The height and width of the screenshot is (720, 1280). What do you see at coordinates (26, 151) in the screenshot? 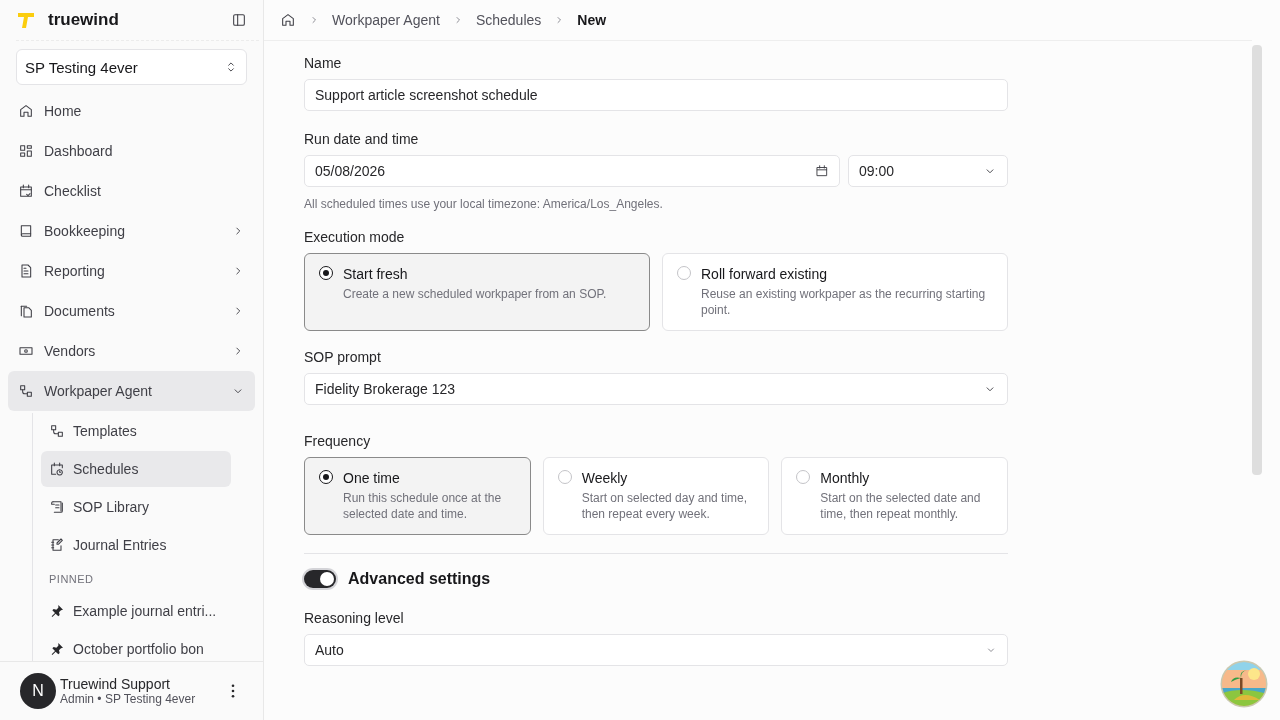
I see `grid-icon` at bounding box center [26, 151].